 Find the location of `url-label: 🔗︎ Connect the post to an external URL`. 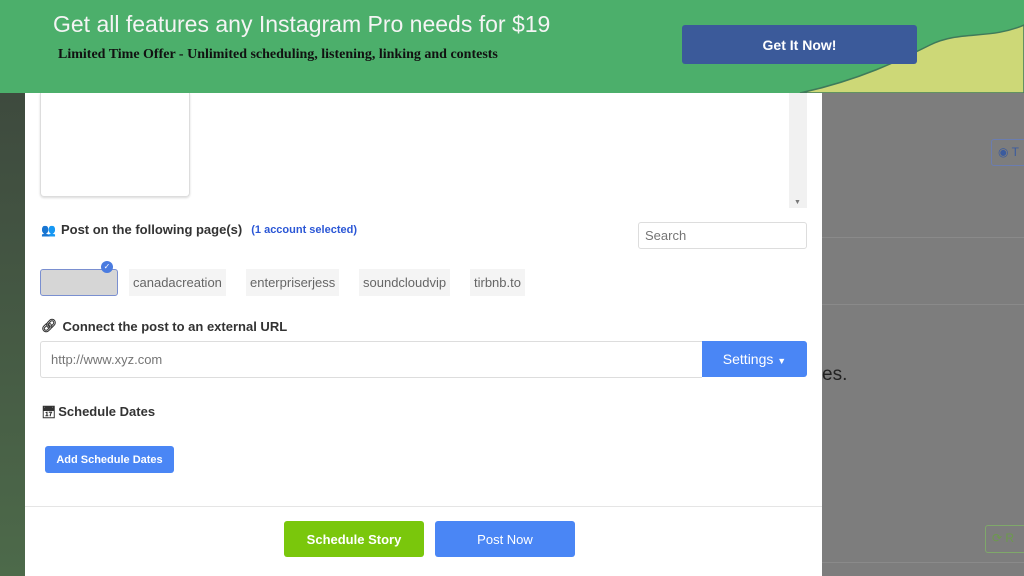

url-label: 🔗︎ Connect the post to an external URL is located at coordinates (164, 326).